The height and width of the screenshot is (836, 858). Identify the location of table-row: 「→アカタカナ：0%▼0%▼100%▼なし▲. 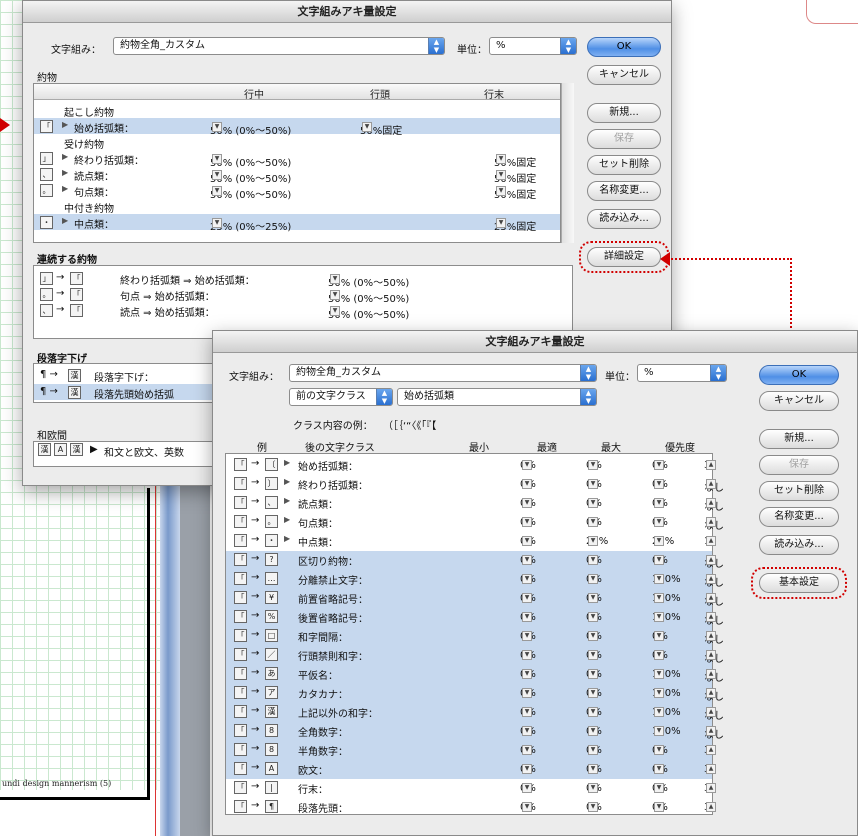
(475, 693).